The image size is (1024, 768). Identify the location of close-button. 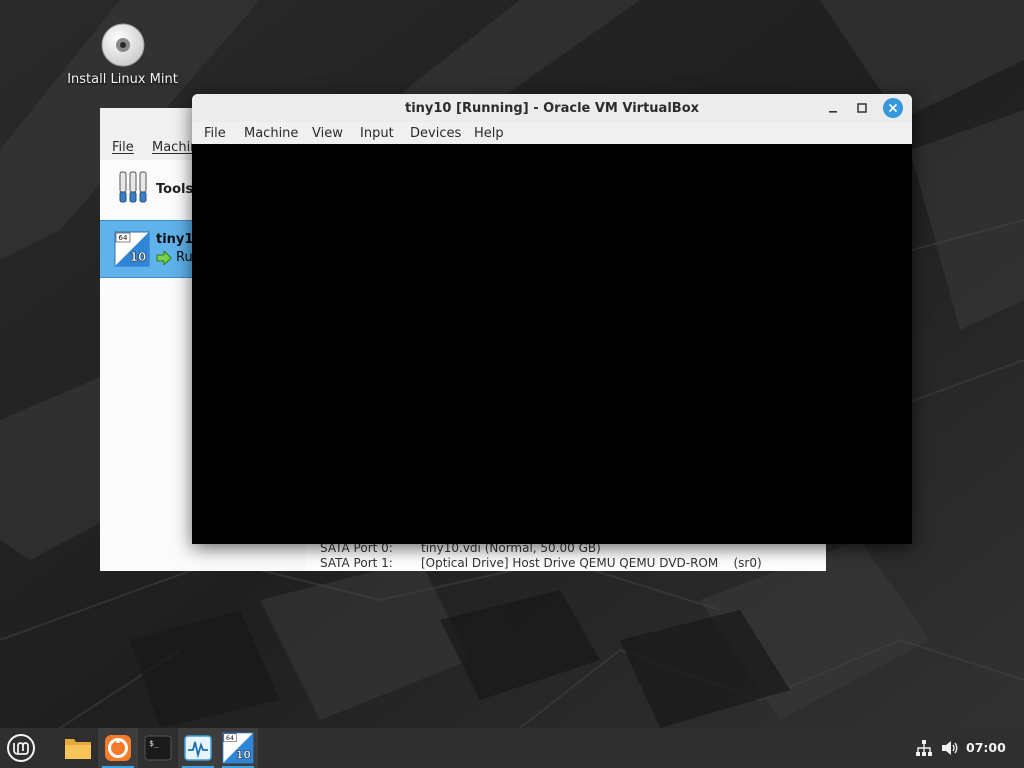
(893, 108).